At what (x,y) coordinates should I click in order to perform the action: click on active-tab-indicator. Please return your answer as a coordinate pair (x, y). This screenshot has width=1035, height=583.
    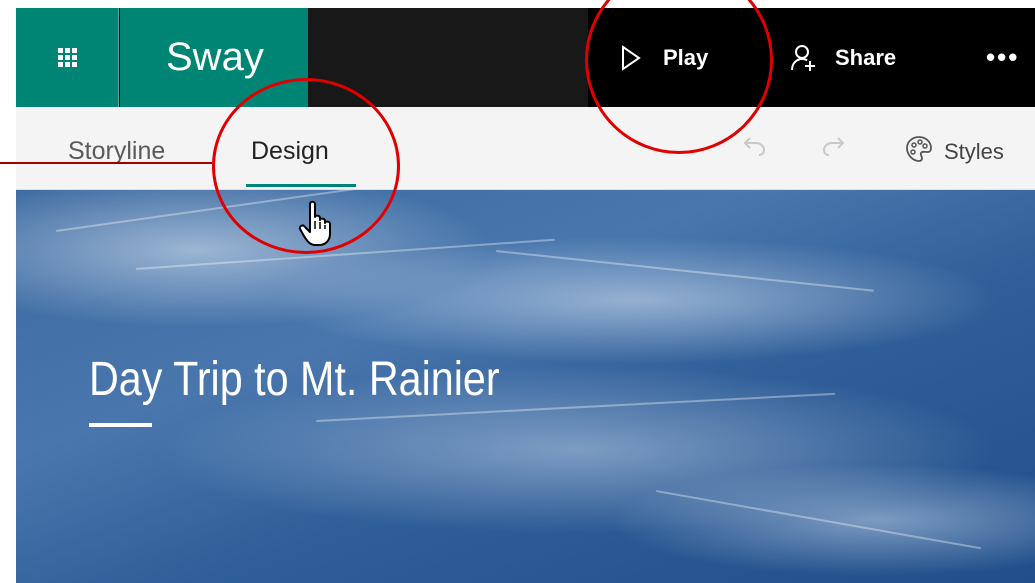
    Looking at the image, I should click on (301, 185).